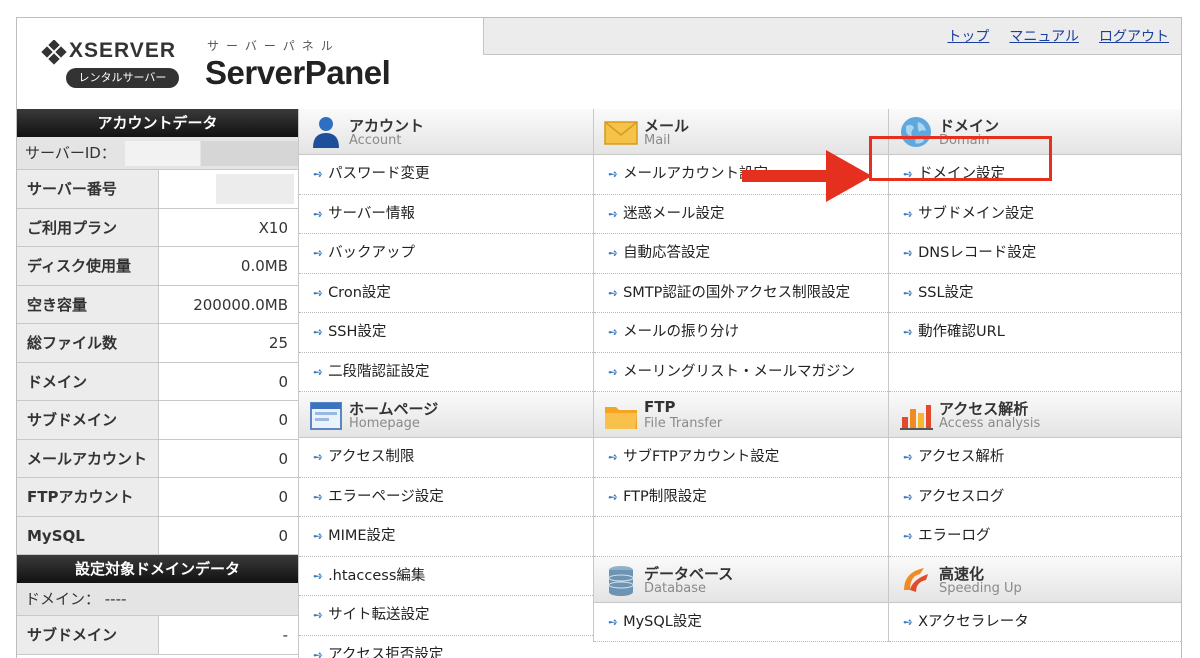 This screenshot has height=658, width=1200. What do you see at coordinates (1035, 333) in the screenshot?
I see `menu-item-test-url: ➺ 動作確認URL` at bounding box center [1035, 333].